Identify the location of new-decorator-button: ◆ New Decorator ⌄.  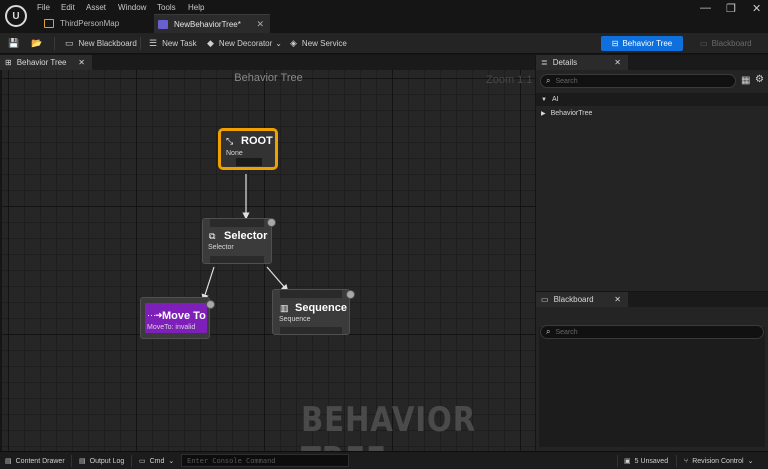
(244, 43).